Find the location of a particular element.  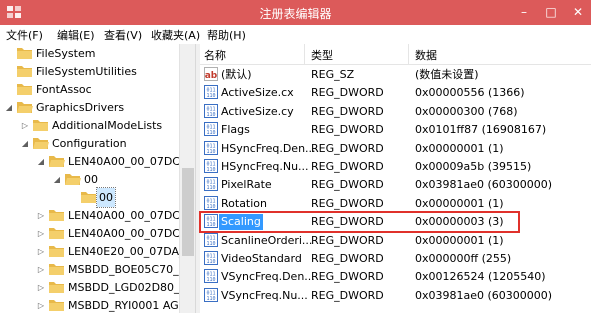

menu-bar: 文件(F) 编辑(E) 查看(V) 收藏夹(A) 帮助(H) is located at coordinates (295, 35).